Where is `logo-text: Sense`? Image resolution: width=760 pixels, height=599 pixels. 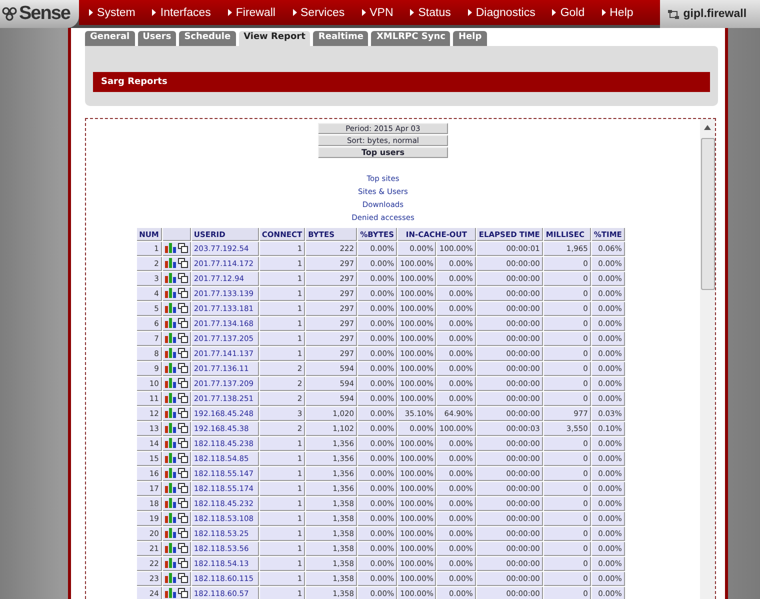
logo-text: Sense is located at coordinates (44, 14).